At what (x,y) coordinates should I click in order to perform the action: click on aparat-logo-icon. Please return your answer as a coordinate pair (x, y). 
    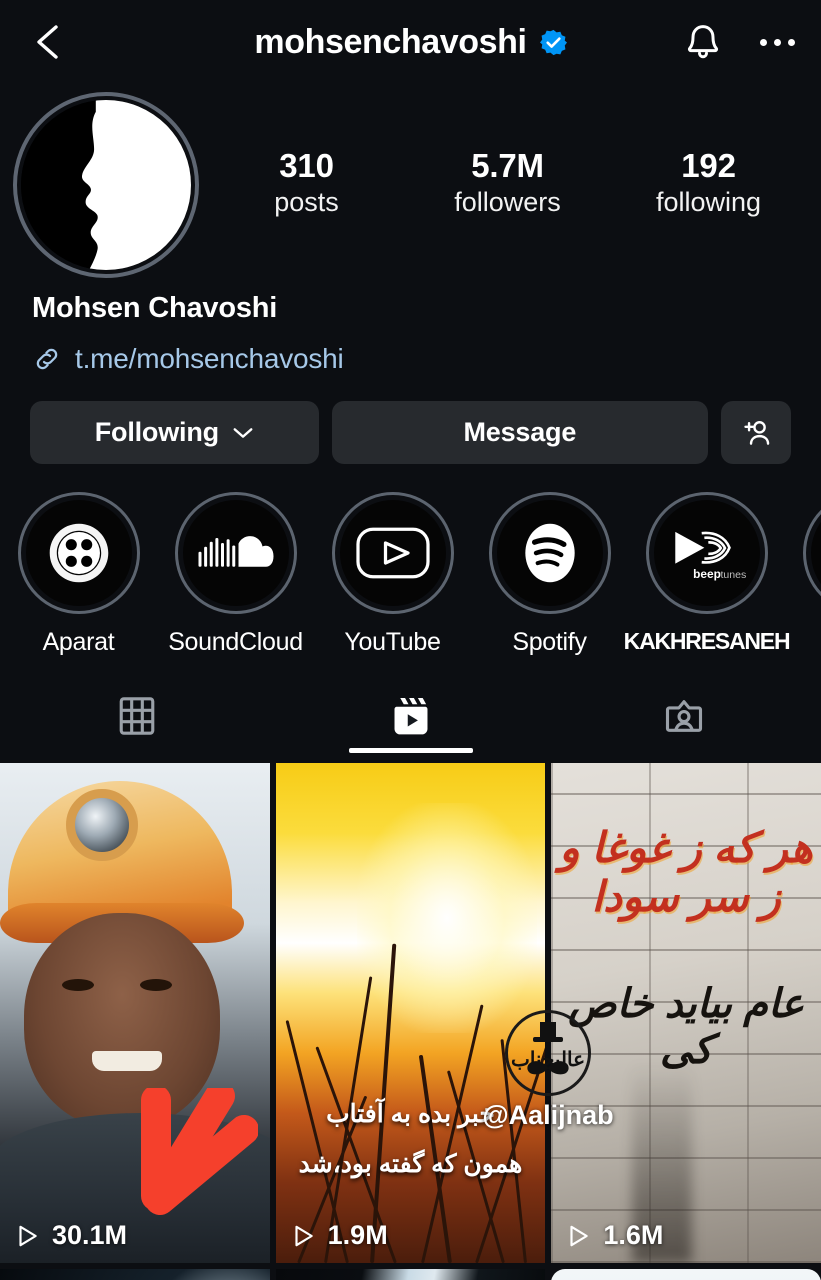
    Looking at the image, I should click on (78, 553).